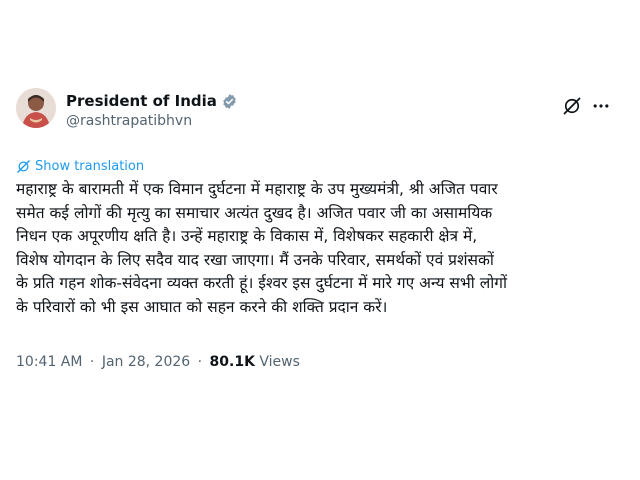  Describe the element at coordinates (316, 111) in the screenshot. I see `tweet-header: President of India @rashtrapatibhvn` at that location.